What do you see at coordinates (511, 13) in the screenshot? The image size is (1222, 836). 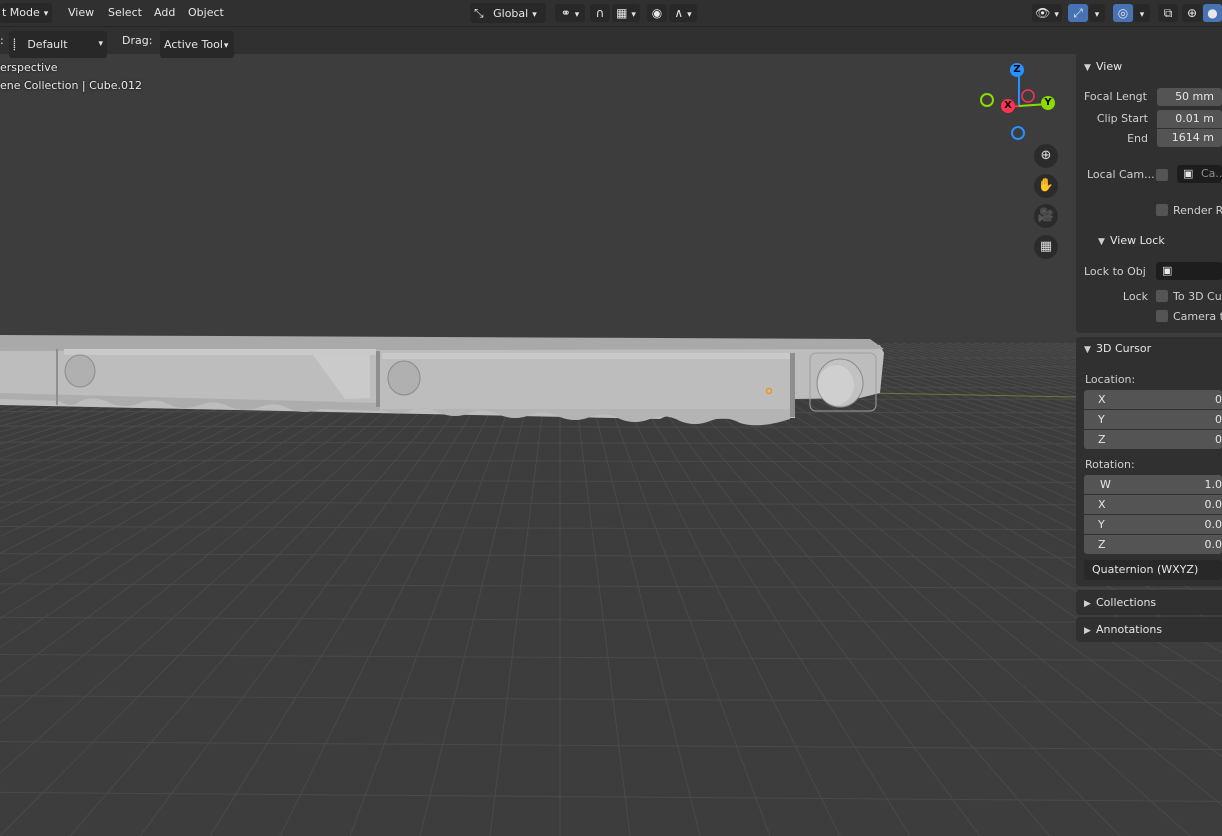 I see `transform-orientation-value: Global` at bounding box center [511, 13].